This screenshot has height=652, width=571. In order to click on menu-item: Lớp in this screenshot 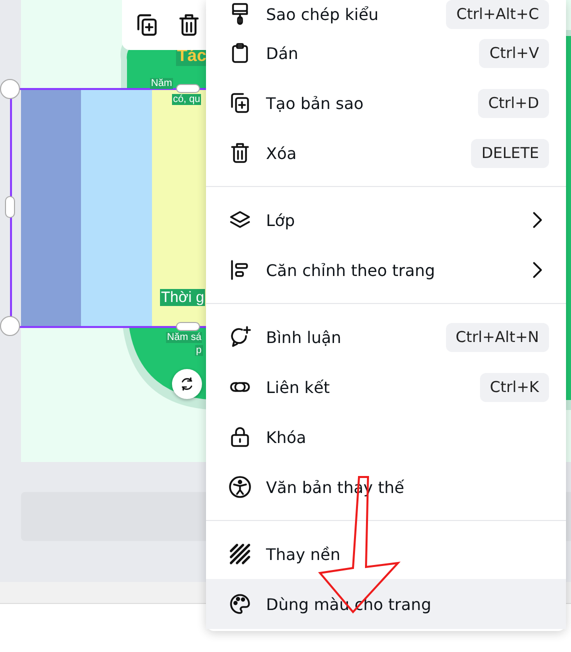, I will do `click(386, 220)`.